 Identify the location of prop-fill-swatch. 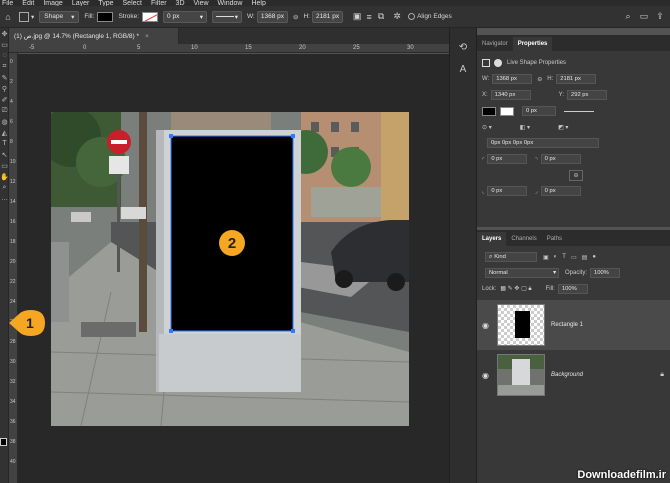
(489, 111).